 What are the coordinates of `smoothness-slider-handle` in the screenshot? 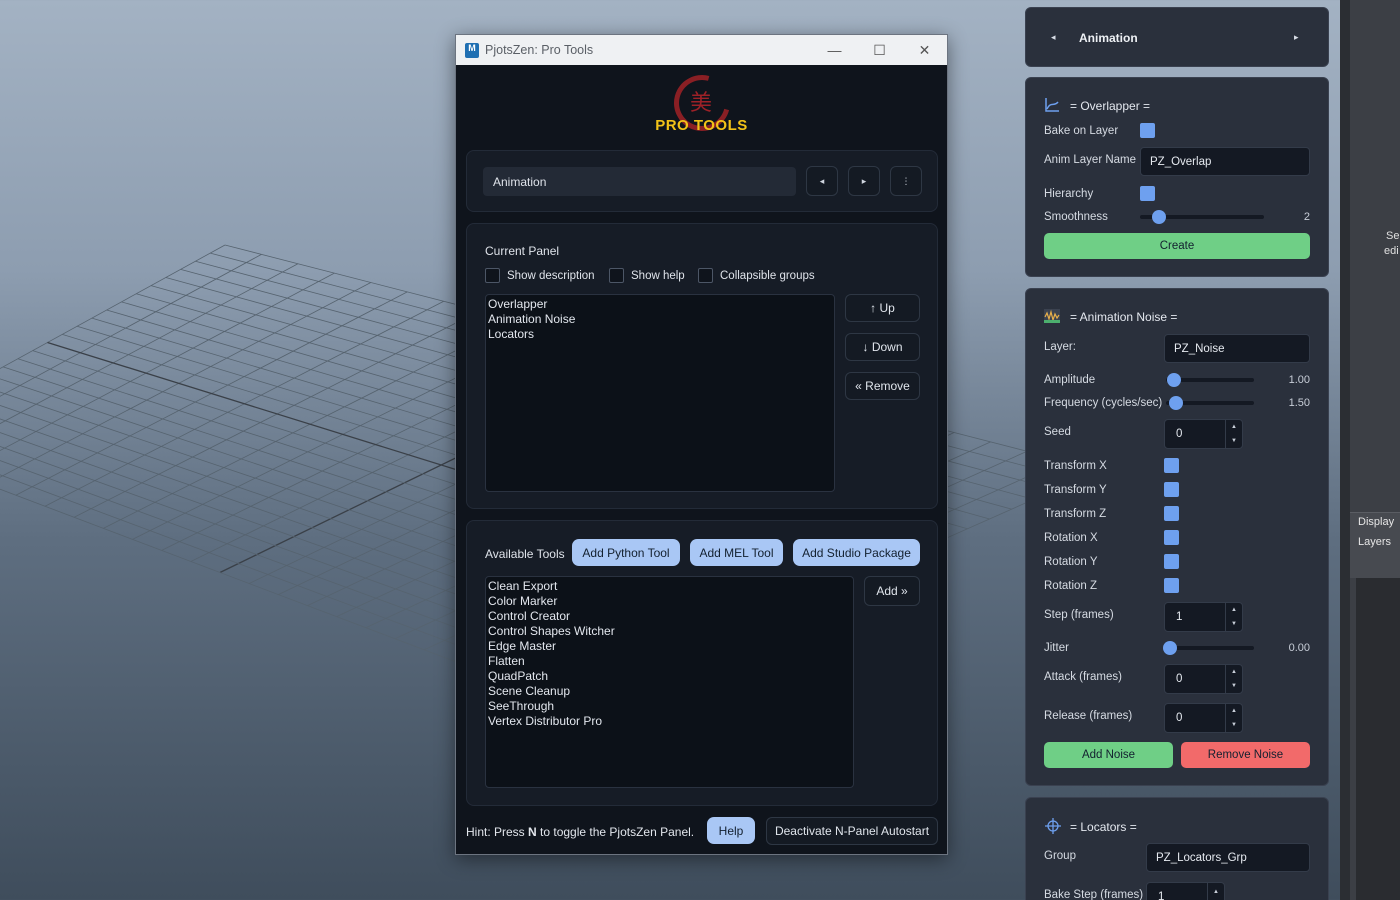 It's located at (1158, 217).